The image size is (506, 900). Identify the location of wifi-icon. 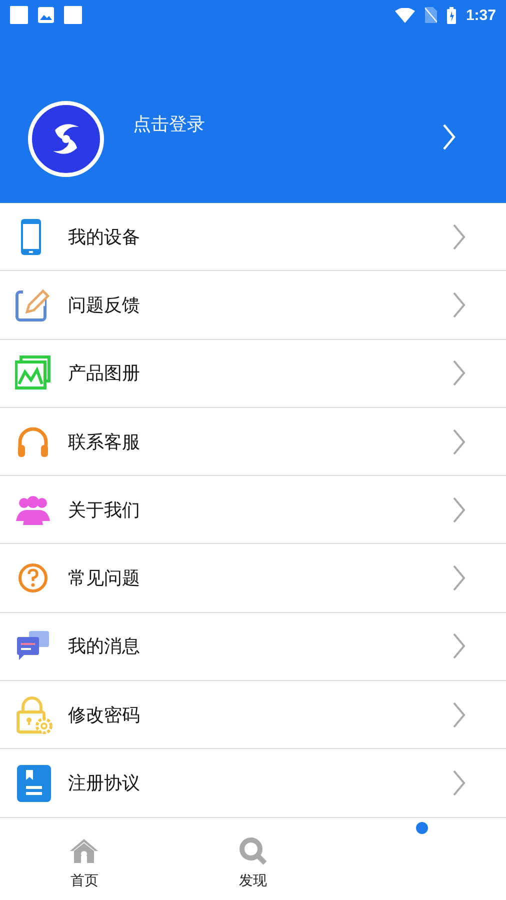
(404, 15).